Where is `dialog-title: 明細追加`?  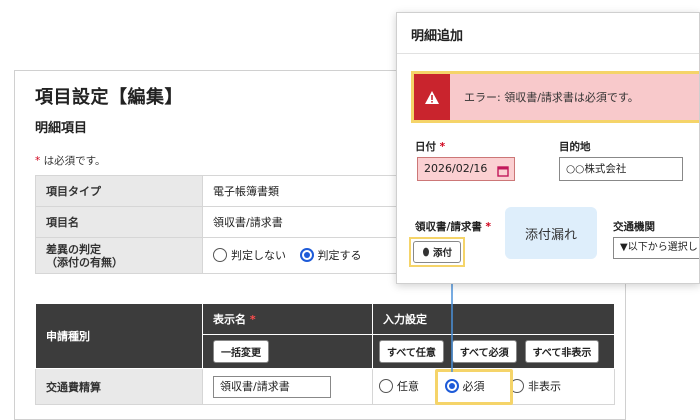 dialog-title: 明細追加 is located at coordinates (437, 36).